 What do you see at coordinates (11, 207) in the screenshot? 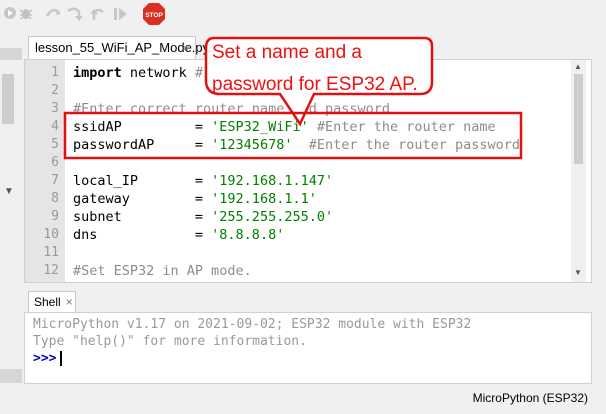
I see `left-pane: ▼` at bounding box center [11, 207].